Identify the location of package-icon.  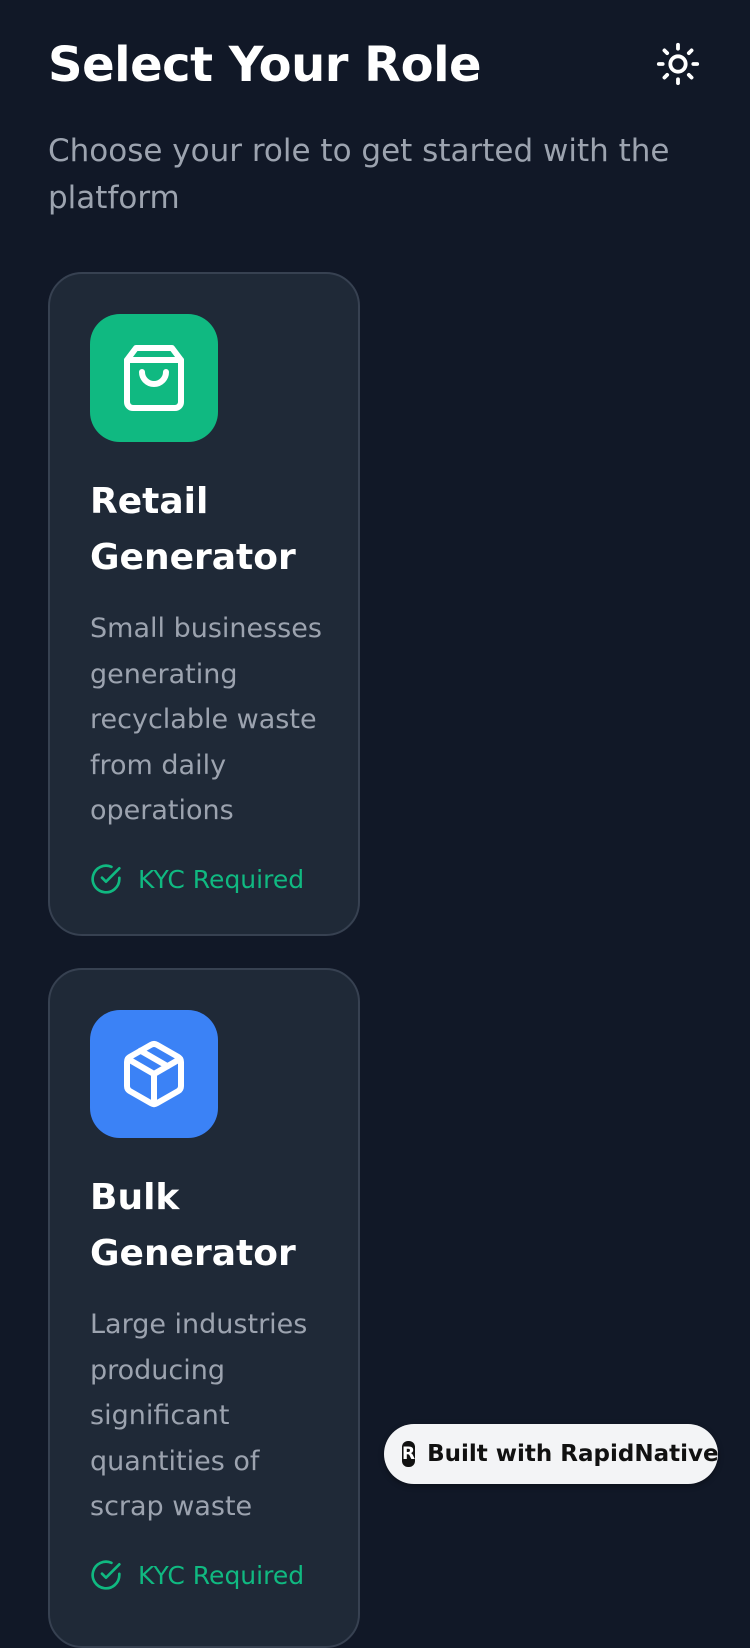
(154, 1074).